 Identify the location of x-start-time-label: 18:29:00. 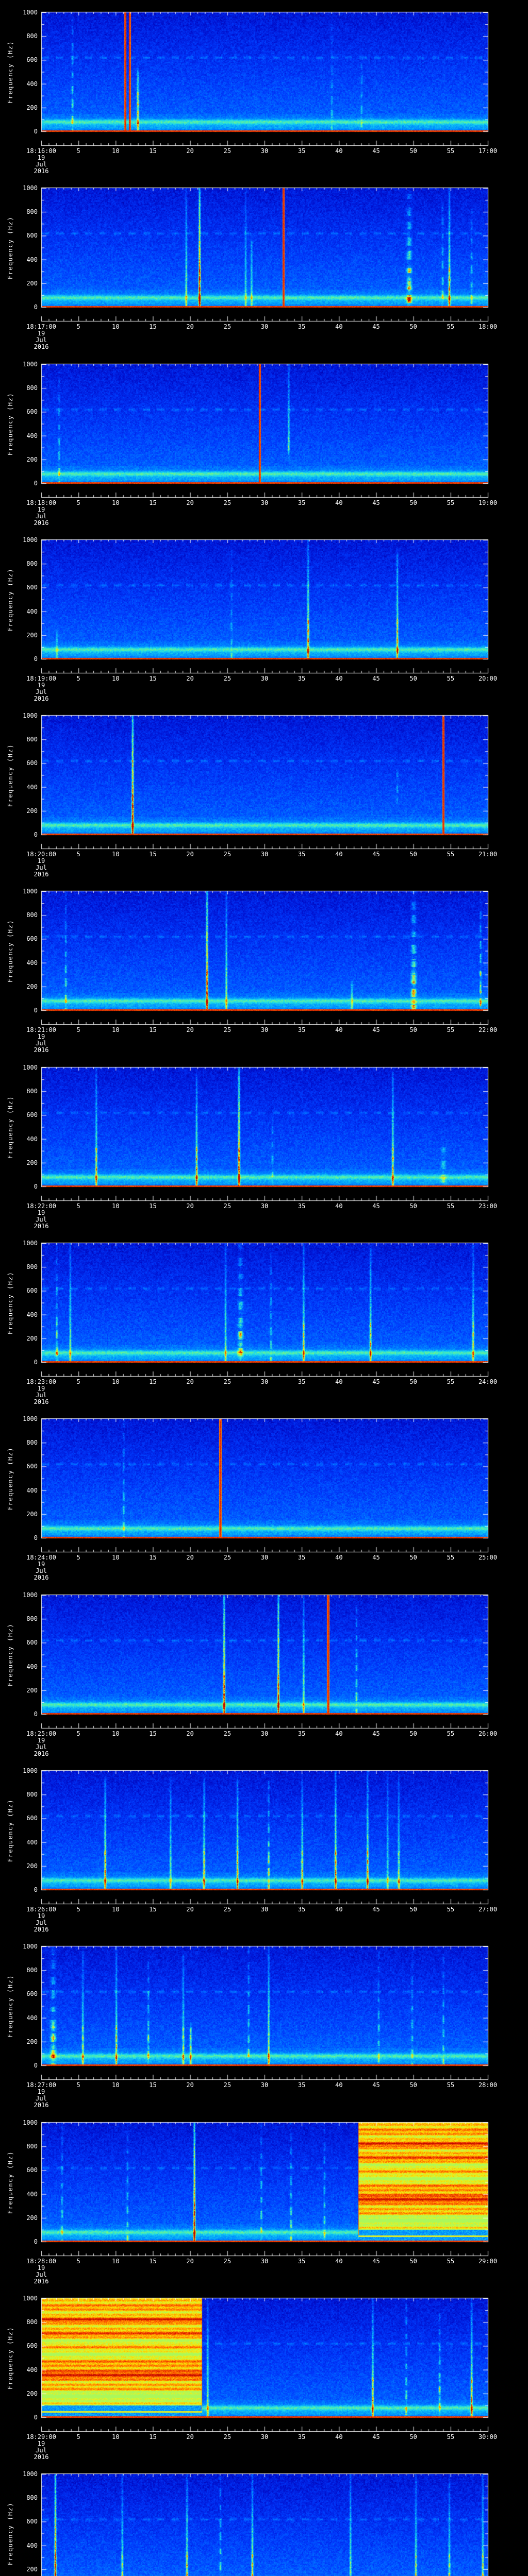
(41, 2437).